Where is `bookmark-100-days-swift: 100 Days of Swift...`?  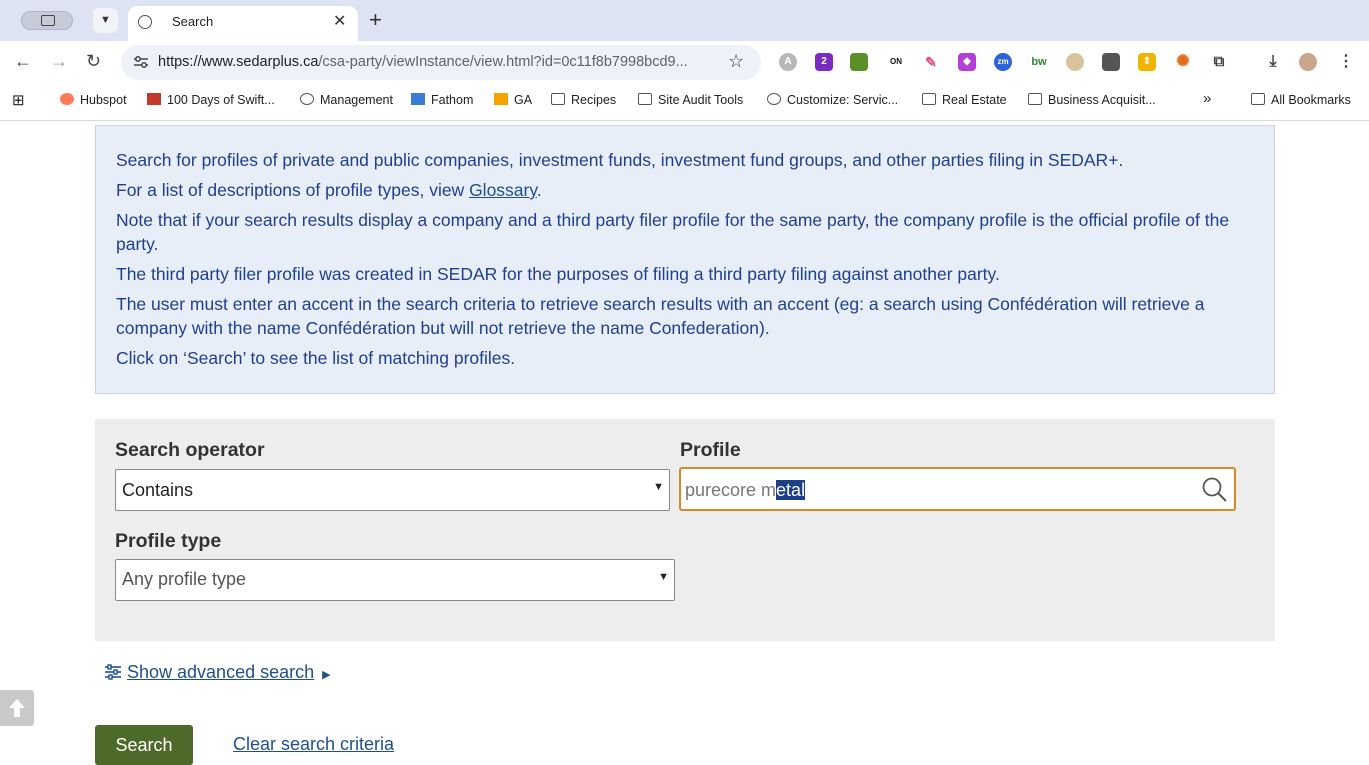 bookmark-100-days-swift: 100 Days of Swift... is located at coordinates (211, 100).